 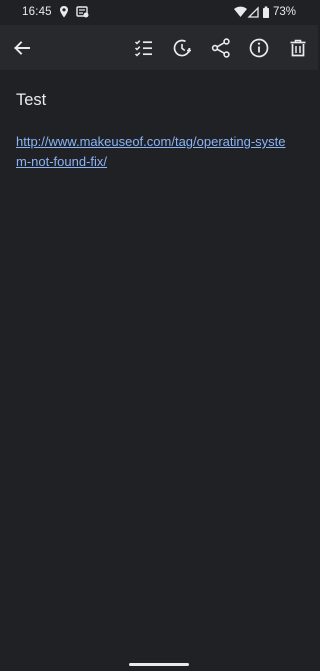 I want to click on checklist-icon, so click(x=143, y=48).